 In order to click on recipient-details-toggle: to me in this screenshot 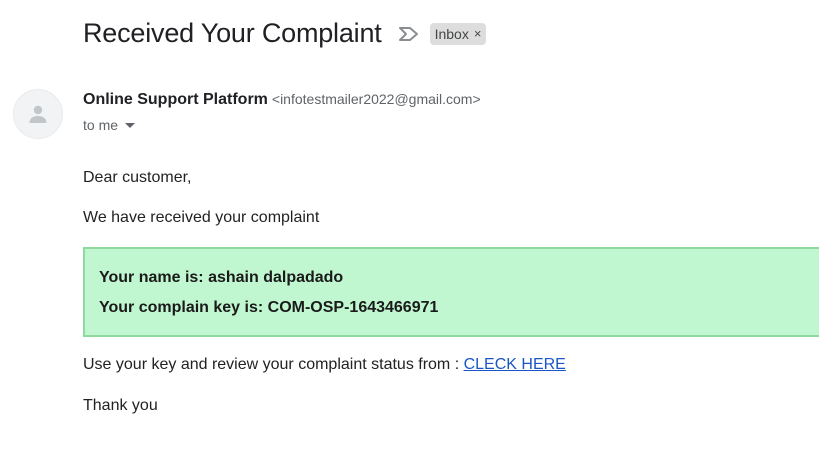, I will do `click(109, 125)`.